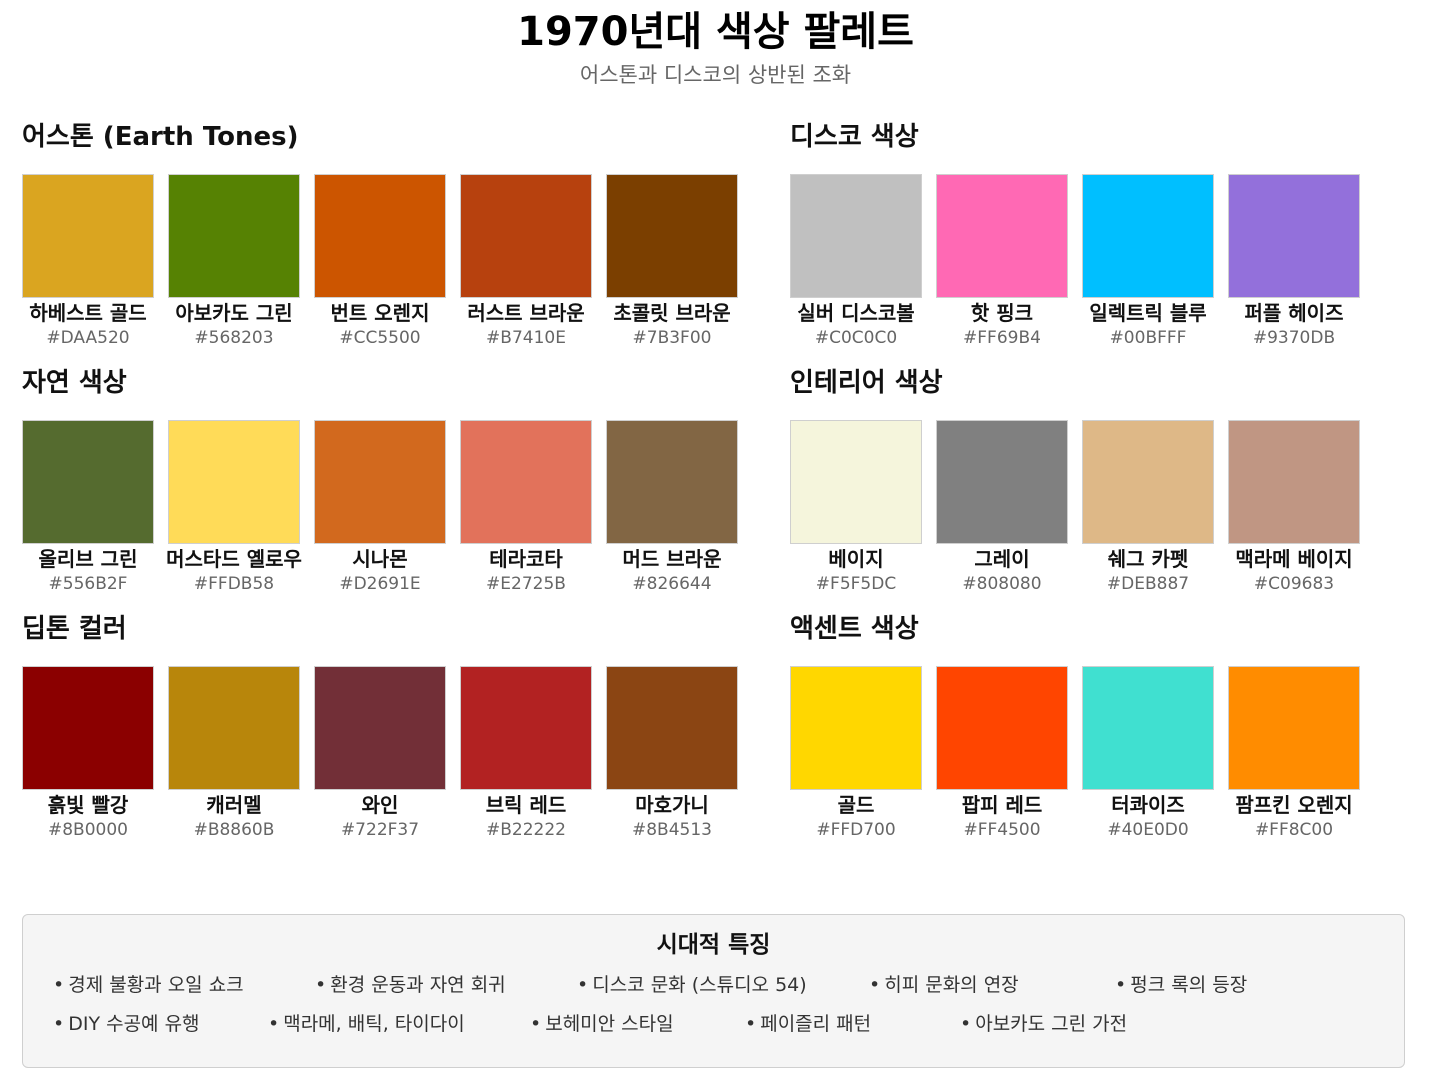 The height and width of the screenshot is (1092, 1431). I want to click on color-swatch: 올리브 그린 #556B2F, so click(88, 508).